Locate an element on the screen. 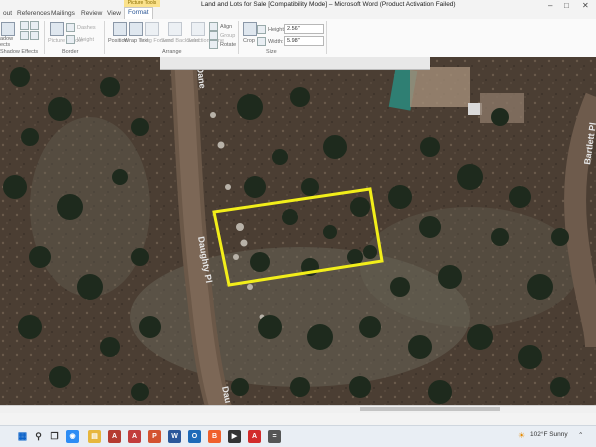  tab-layout: out is located at coordinates (7, 14).